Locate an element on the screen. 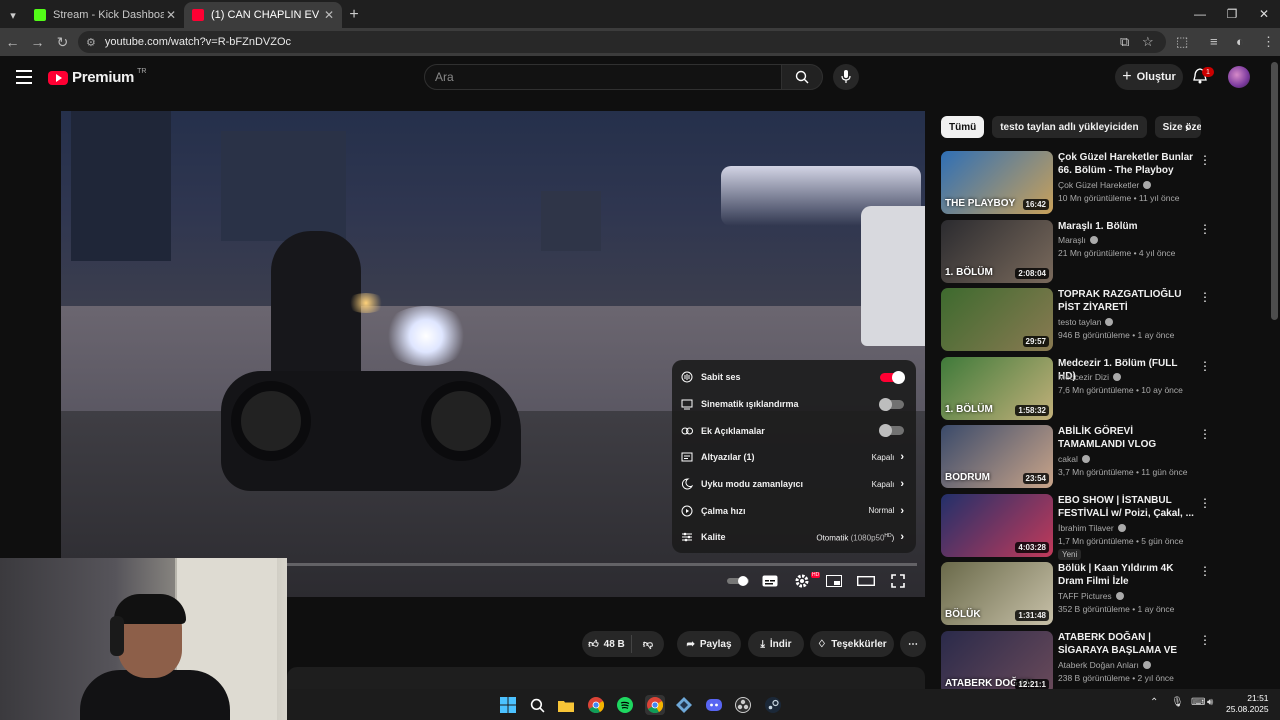 The width and height of the screenshot is (1280, 720). channel-name: İbrahim Tilaver is located at coordinates (1092, 528).